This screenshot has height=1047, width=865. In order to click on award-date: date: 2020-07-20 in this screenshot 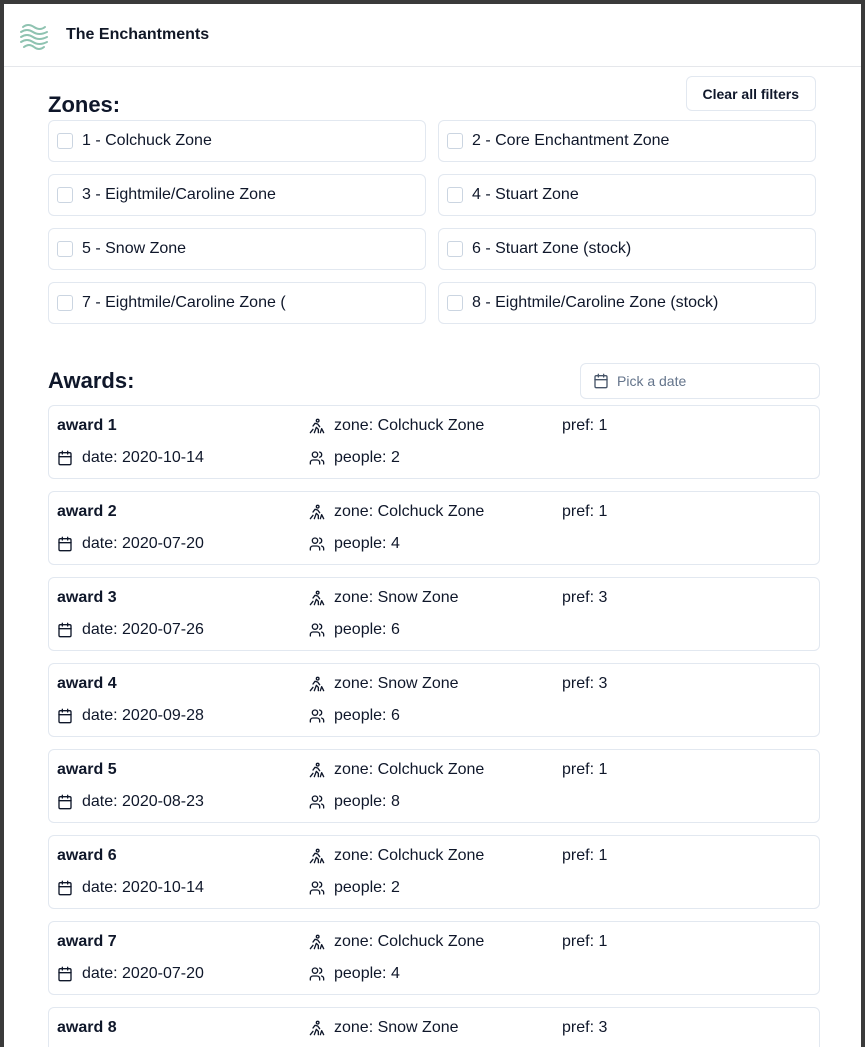, I will do `click(130, 544)`.